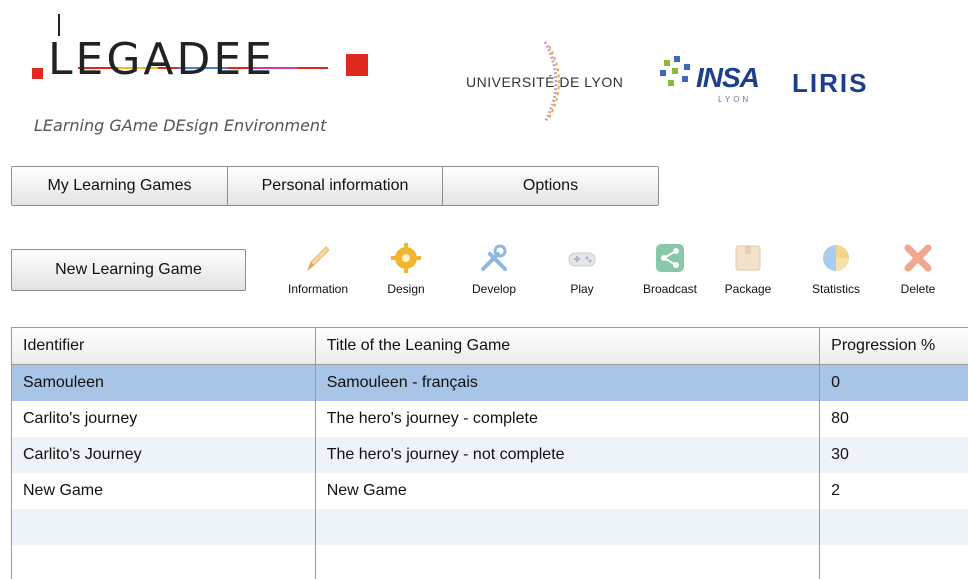  What do you see at coordinates (406, 289) in the screenshot?
I see `design-label: Design` at bounding box center [406, 289].